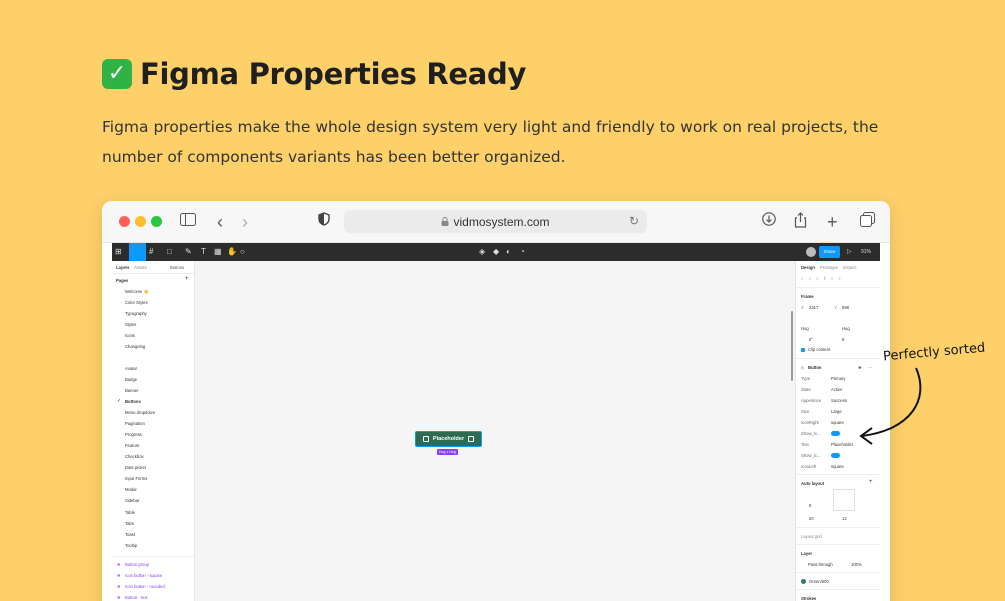  Describe the element at coordinates (133, 434) in the screenshot. I see `page-item: Progress` at that location.